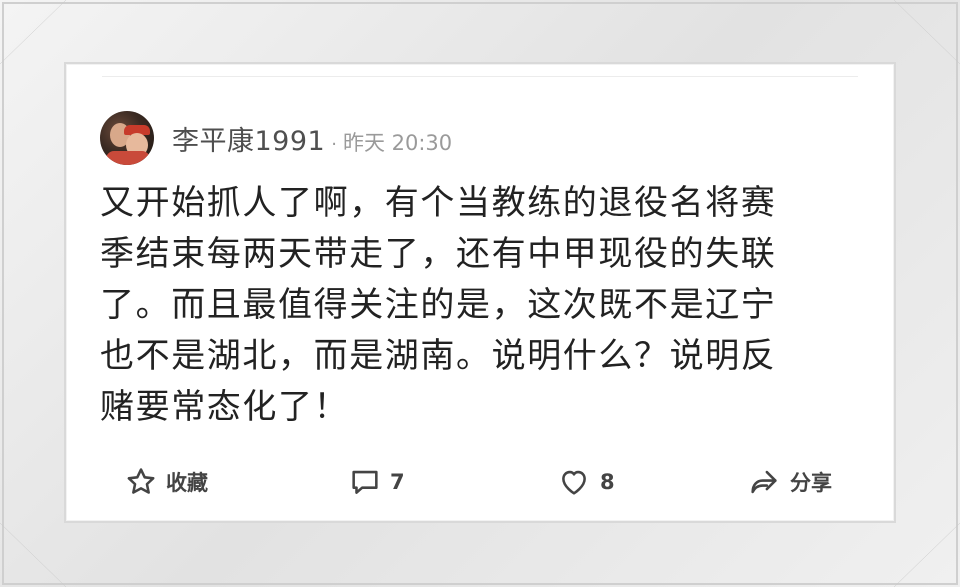 The image size is (960, 587). Describe the element at coordinates (480, 76) in the screenshot. I see `divider` at that location.